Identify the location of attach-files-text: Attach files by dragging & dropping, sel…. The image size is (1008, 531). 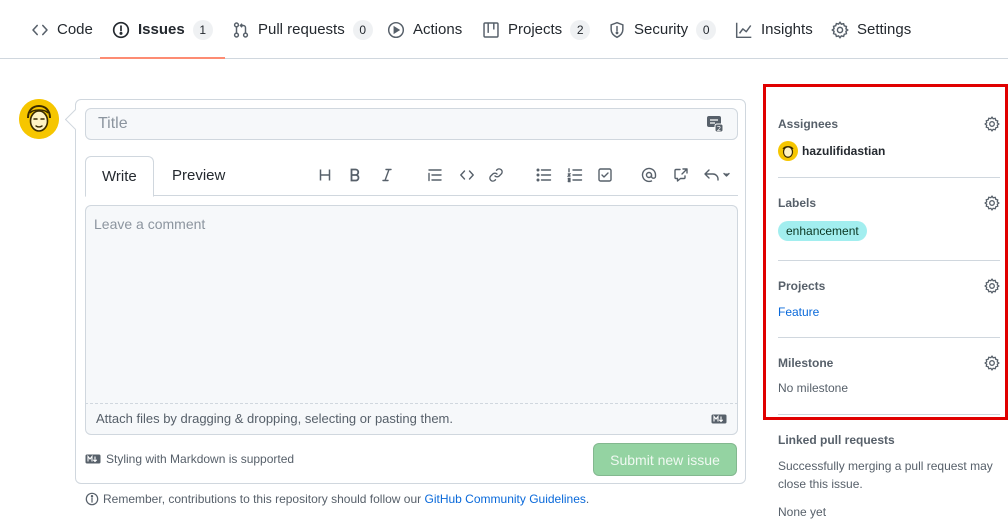
(274, 418).